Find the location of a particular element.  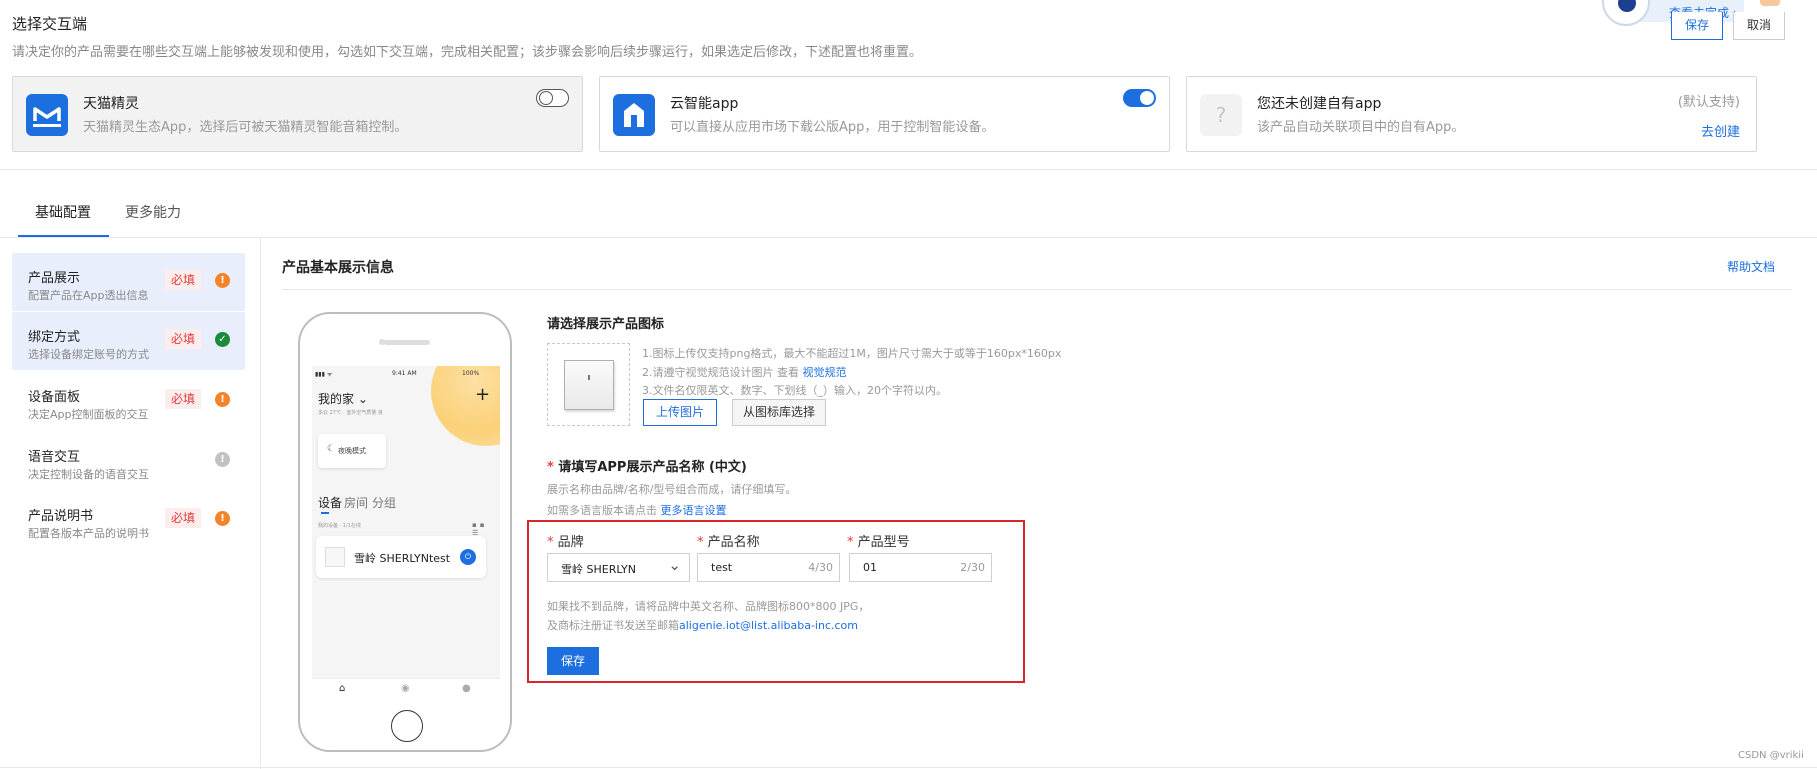

bottom-border is located at coordinates (908, 767).